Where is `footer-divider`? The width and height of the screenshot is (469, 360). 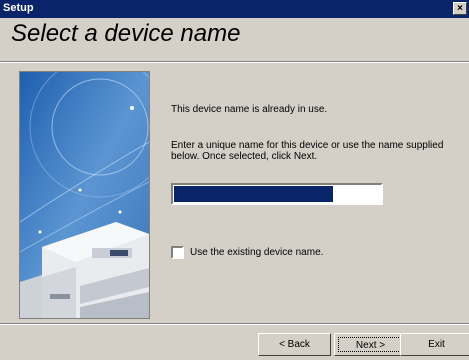 footer-divider is located at coordinates (234, 324).